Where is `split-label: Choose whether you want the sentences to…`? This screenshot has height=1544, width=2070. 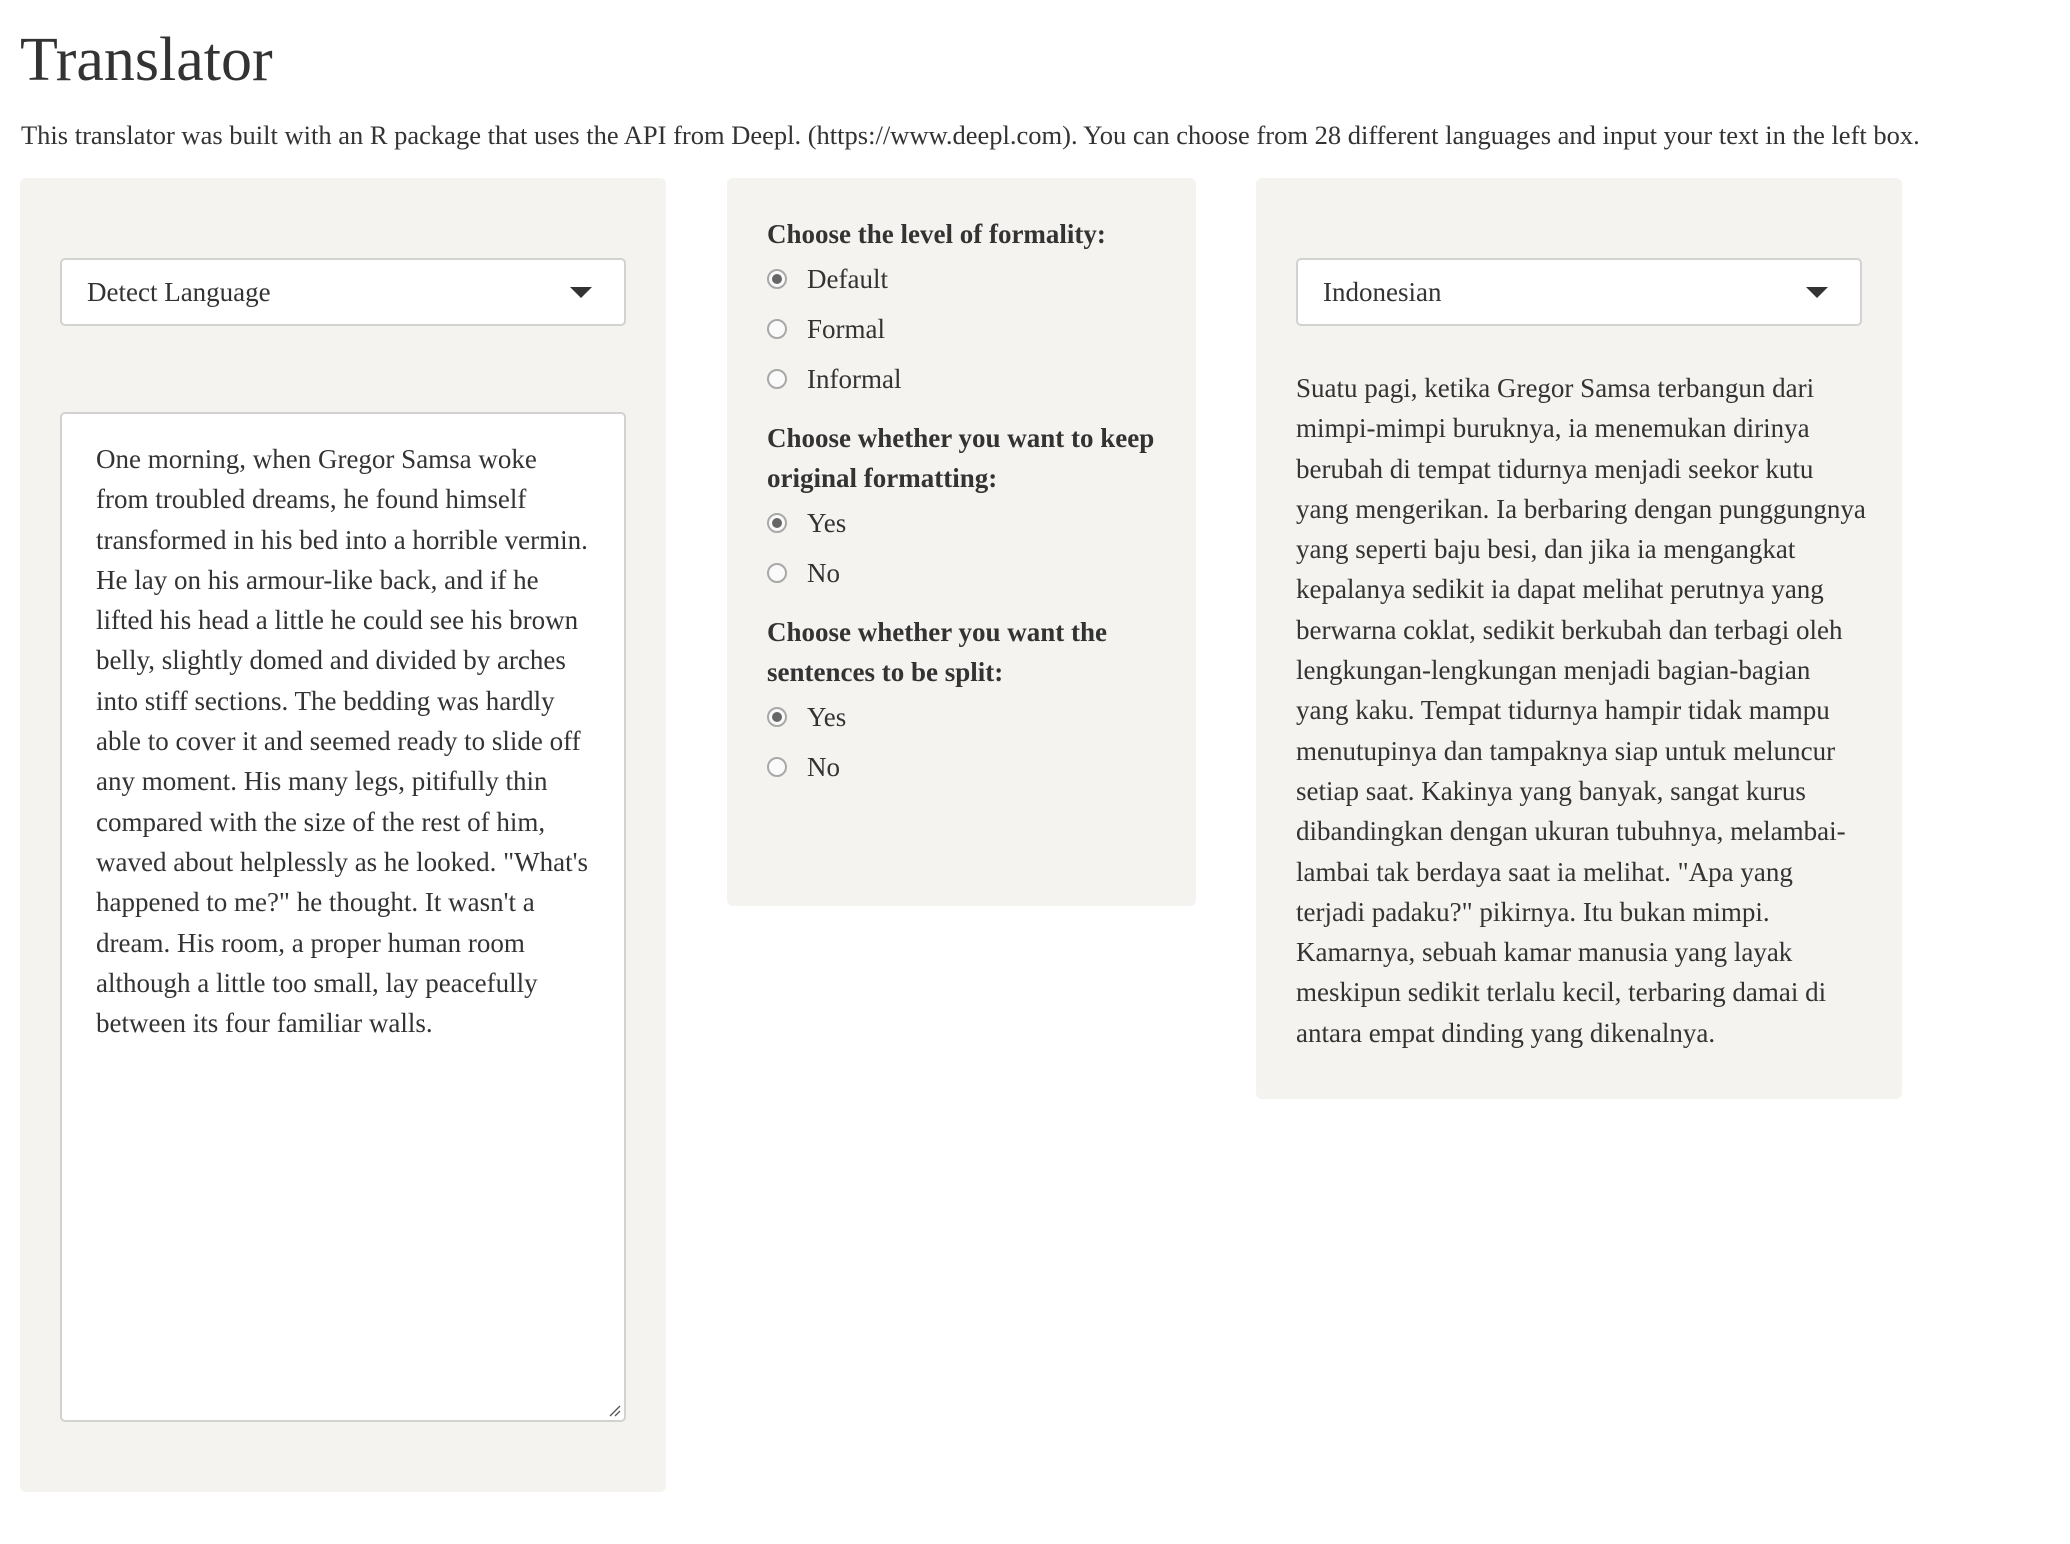
split-label: Choose whether you want the sentences to… is located at coordinates (937, 652).